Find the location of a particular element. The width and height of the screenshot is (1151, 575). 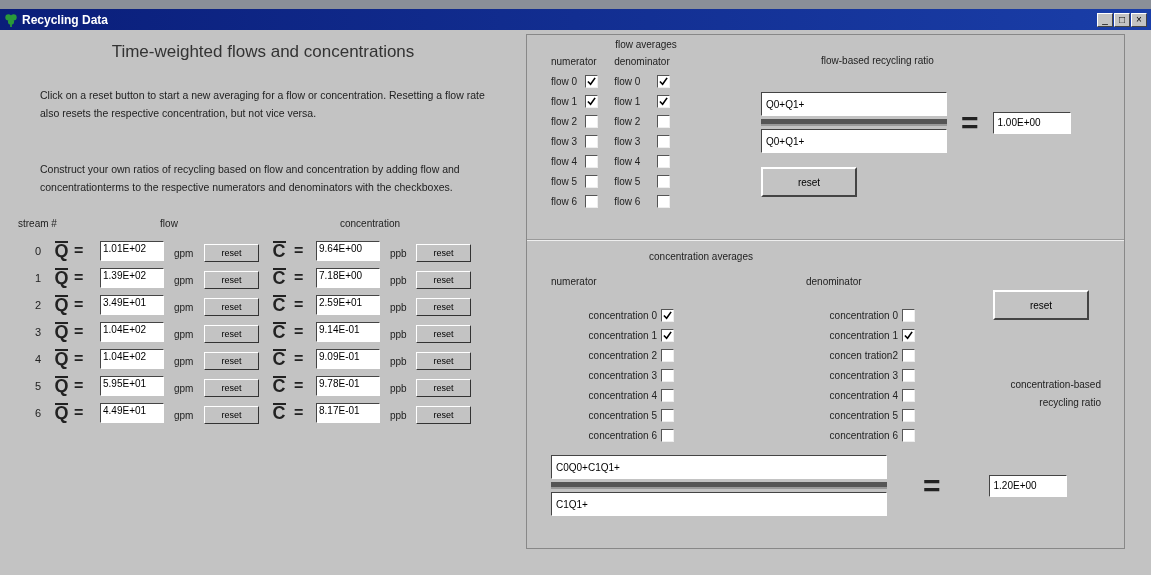

checkbox-label: concen tration2 is located at coordinates (863, 355).